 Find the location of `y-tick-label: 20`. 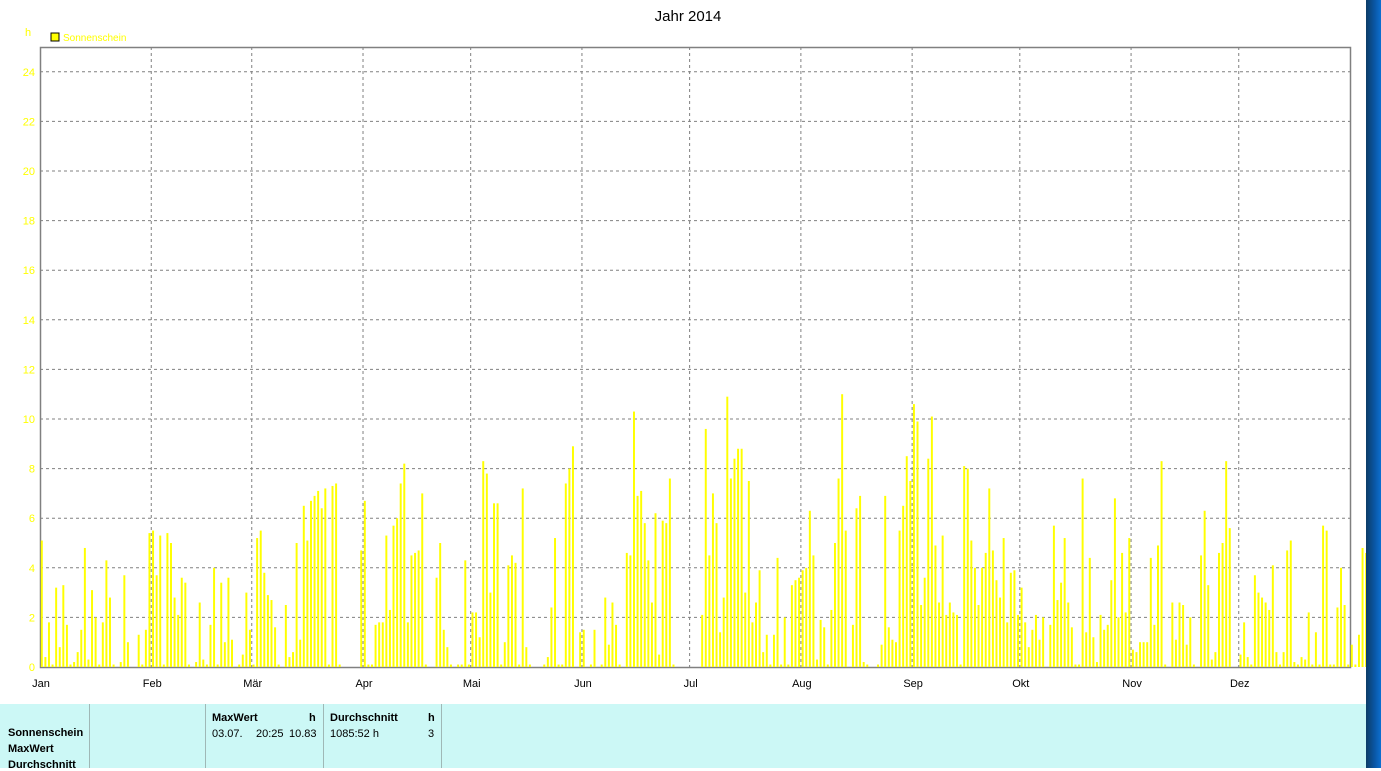

y-tick-label: 20 is located at coordinates (29, 172).